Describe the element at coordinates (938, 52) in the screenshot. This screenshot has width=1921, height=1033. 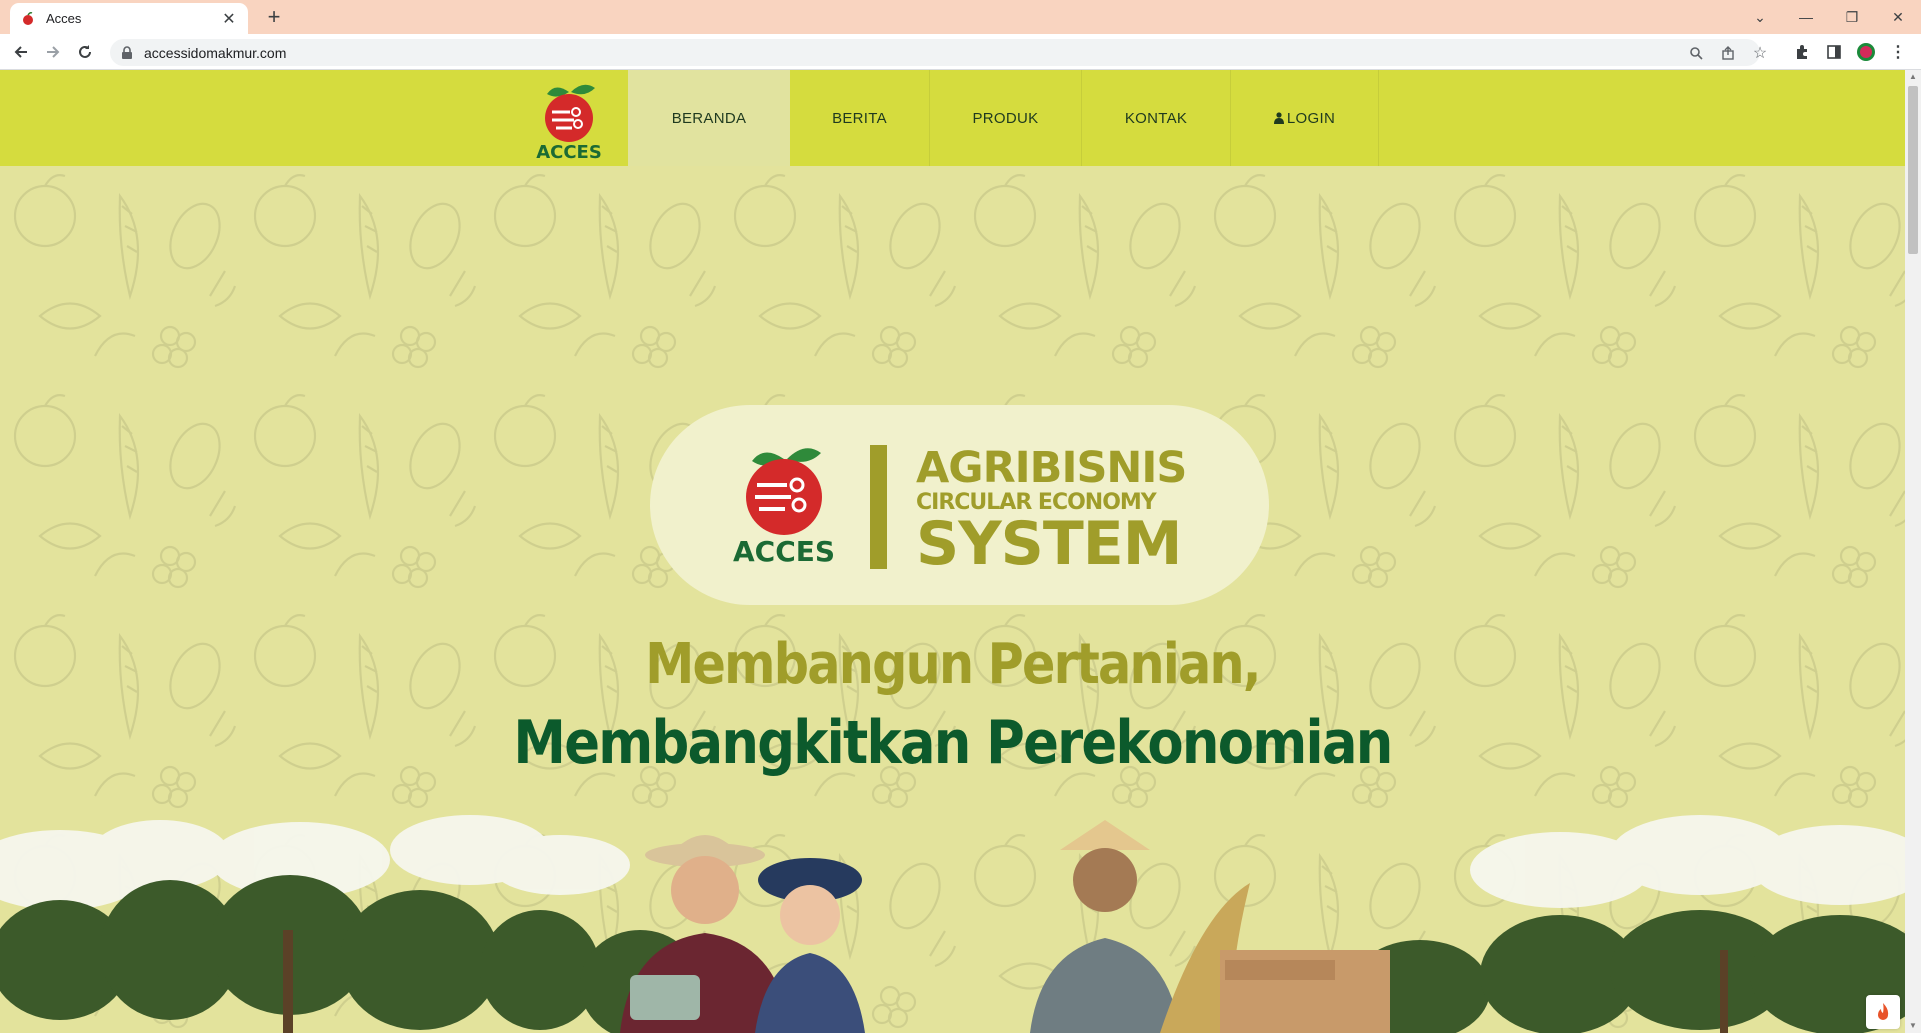
I see `address-bar: accessidomakmur.com ☆` at that location.